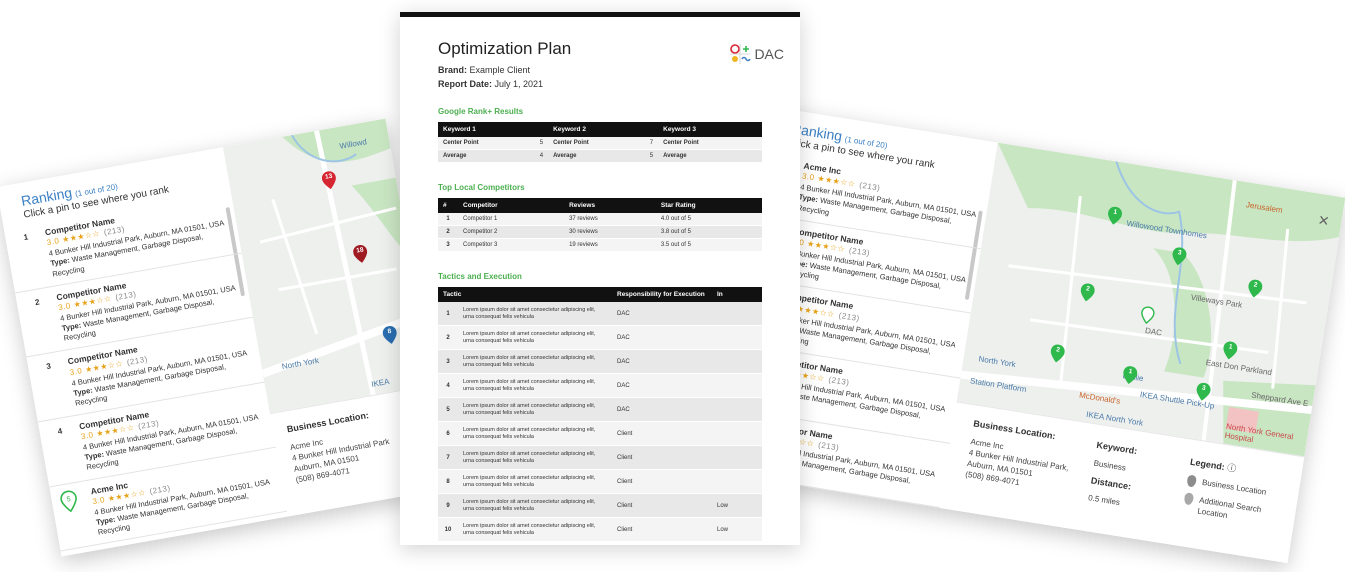  Describe the element at coordinates (505, 48) in the screenshot. I see `document-title: Optimization Plan` at that location.